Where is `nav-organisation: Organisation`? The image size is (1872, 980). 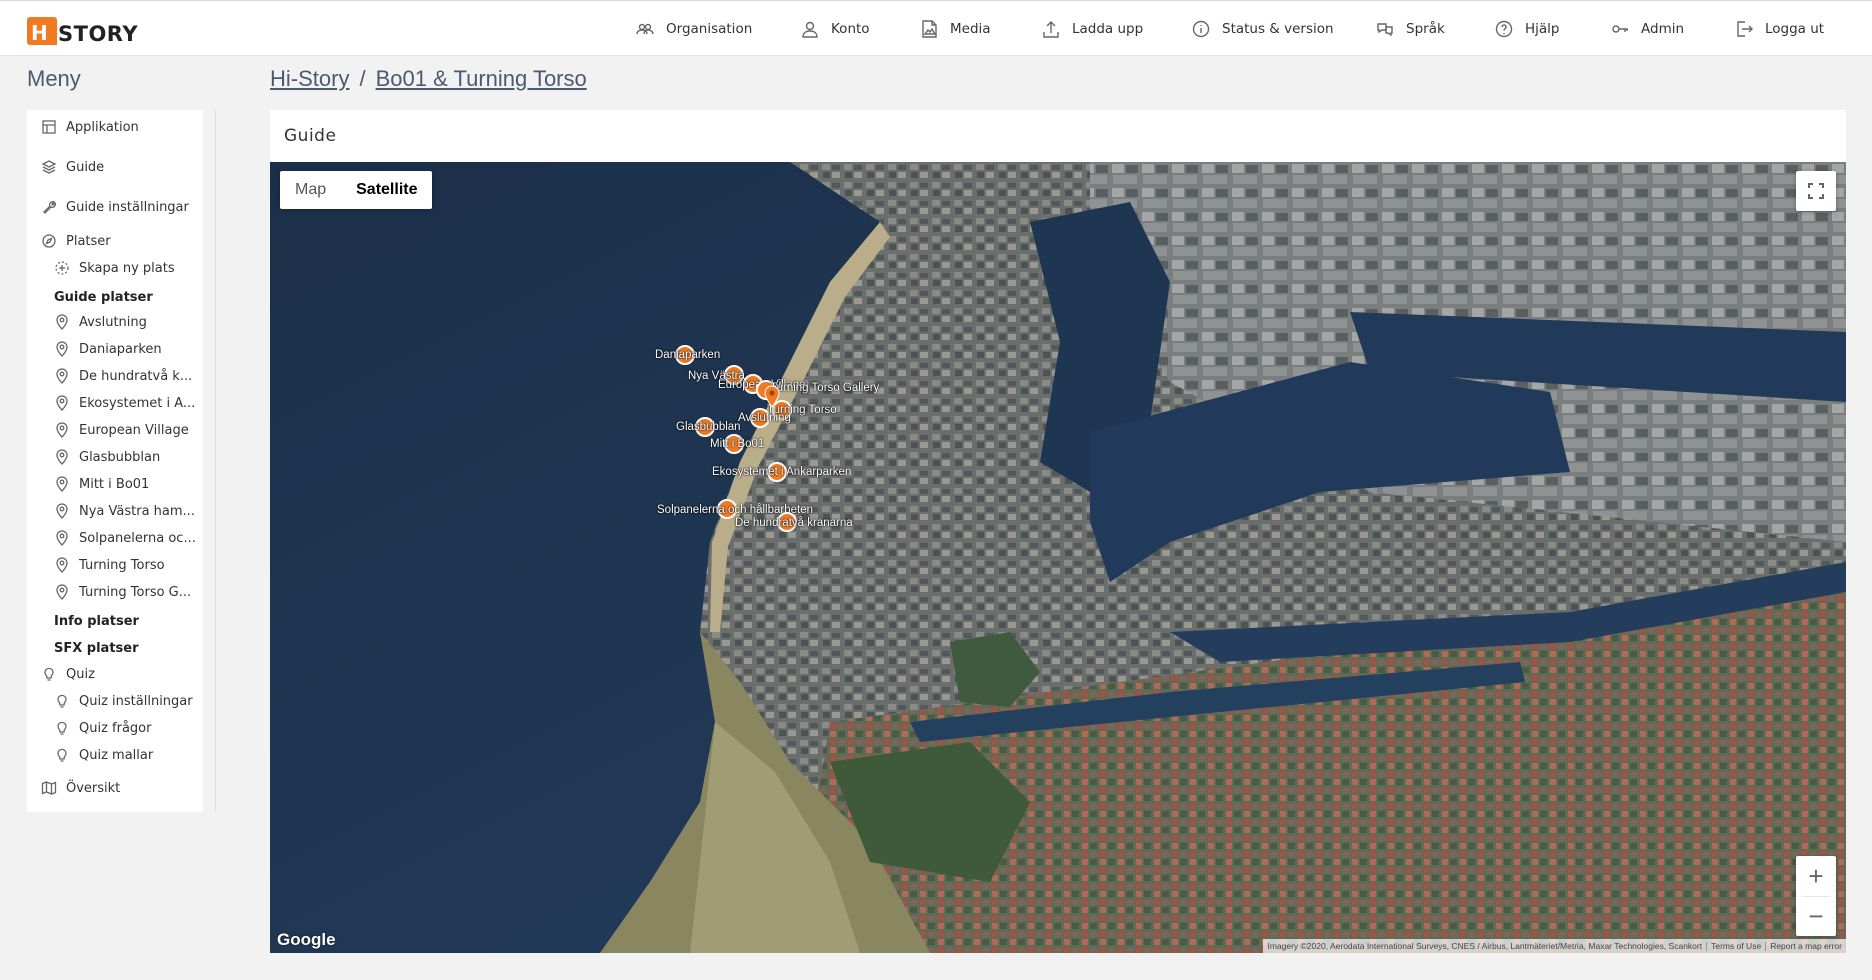
nav-organisation: Organisation is located at coordinates (693, 29).